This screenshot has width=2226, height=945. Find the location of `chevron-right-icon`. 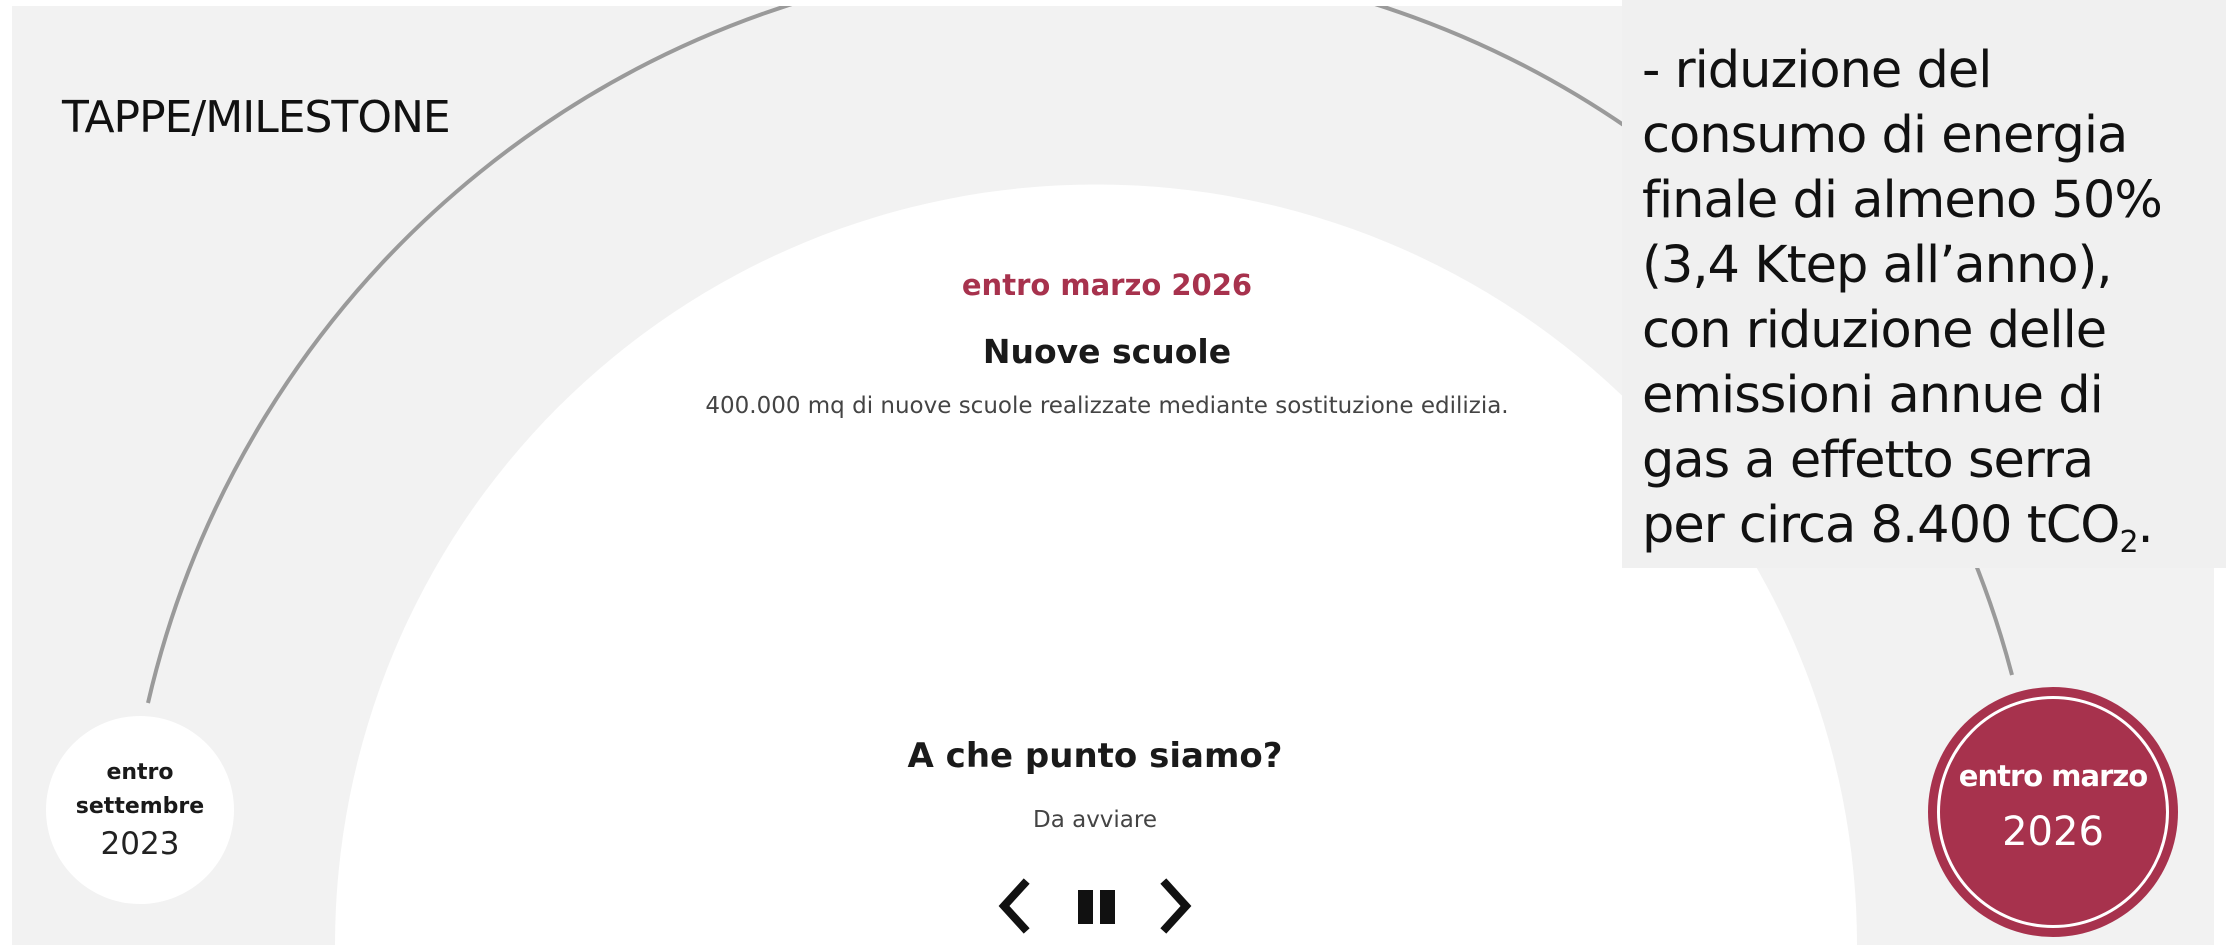

chevron-right-icon is located at coordinates (1176, 906).